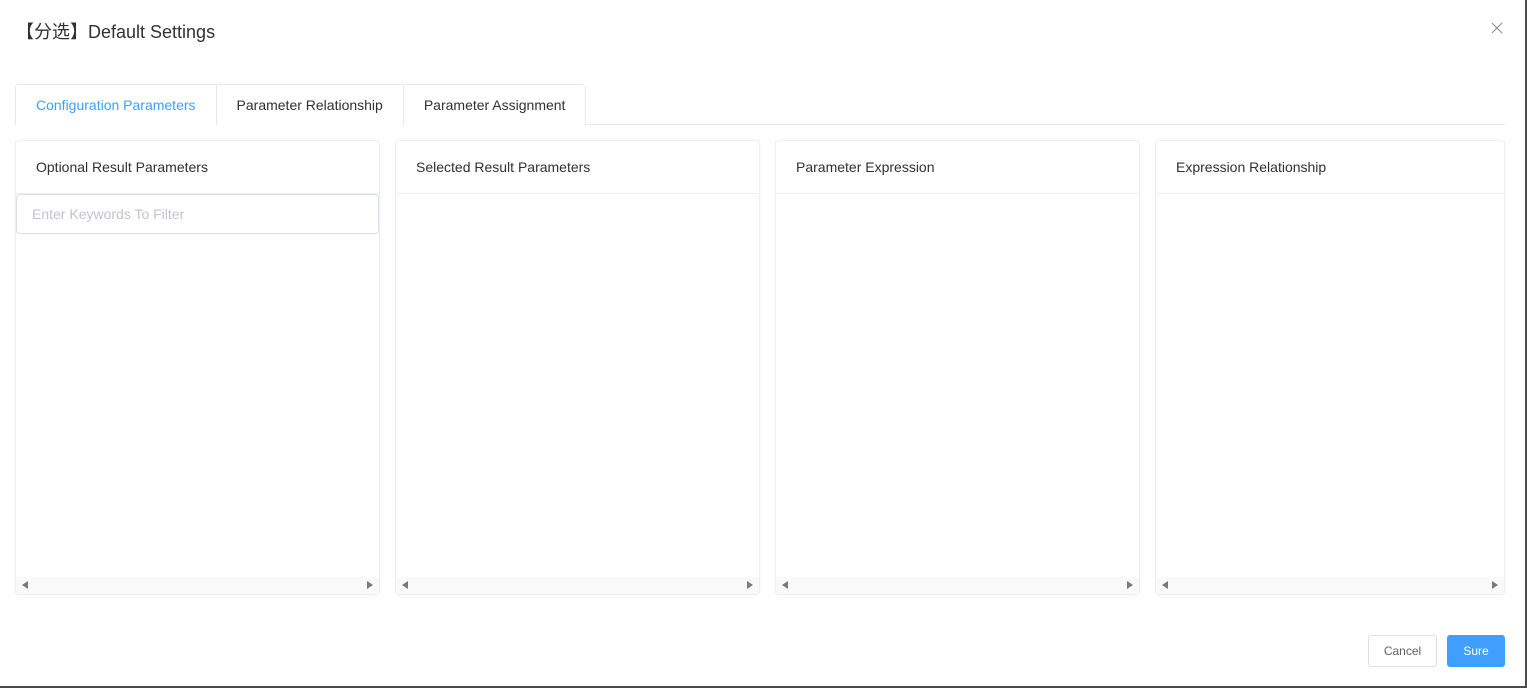 The image size is (1527, 688). What do you see at coordinates (1497, 28) in the screenshot?
I see `close-icon` at bounding box center [1497, 28].